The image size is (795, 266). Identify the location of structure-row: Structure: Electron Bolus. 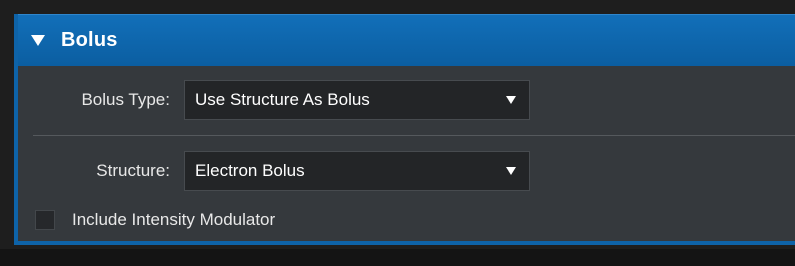
(406, 171).